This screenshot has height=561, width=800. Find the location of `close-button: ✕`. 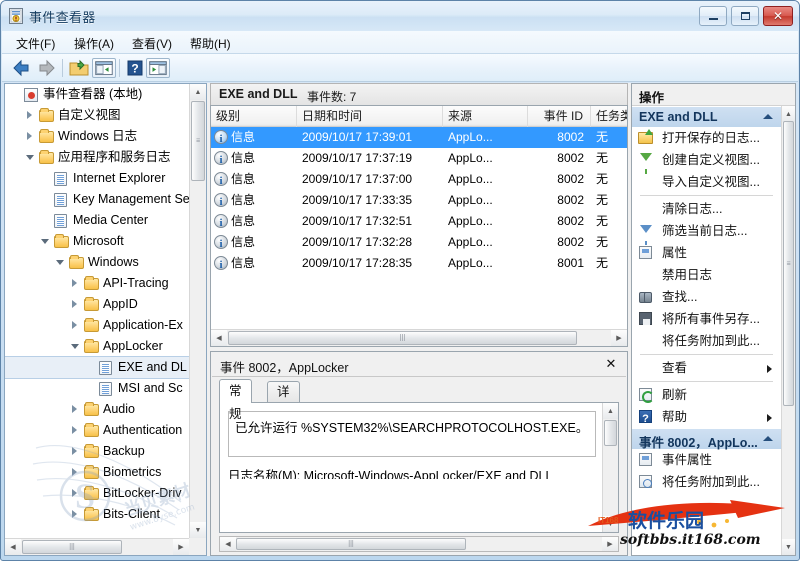

close-button: ✕ is located at coordinates (778, 16).